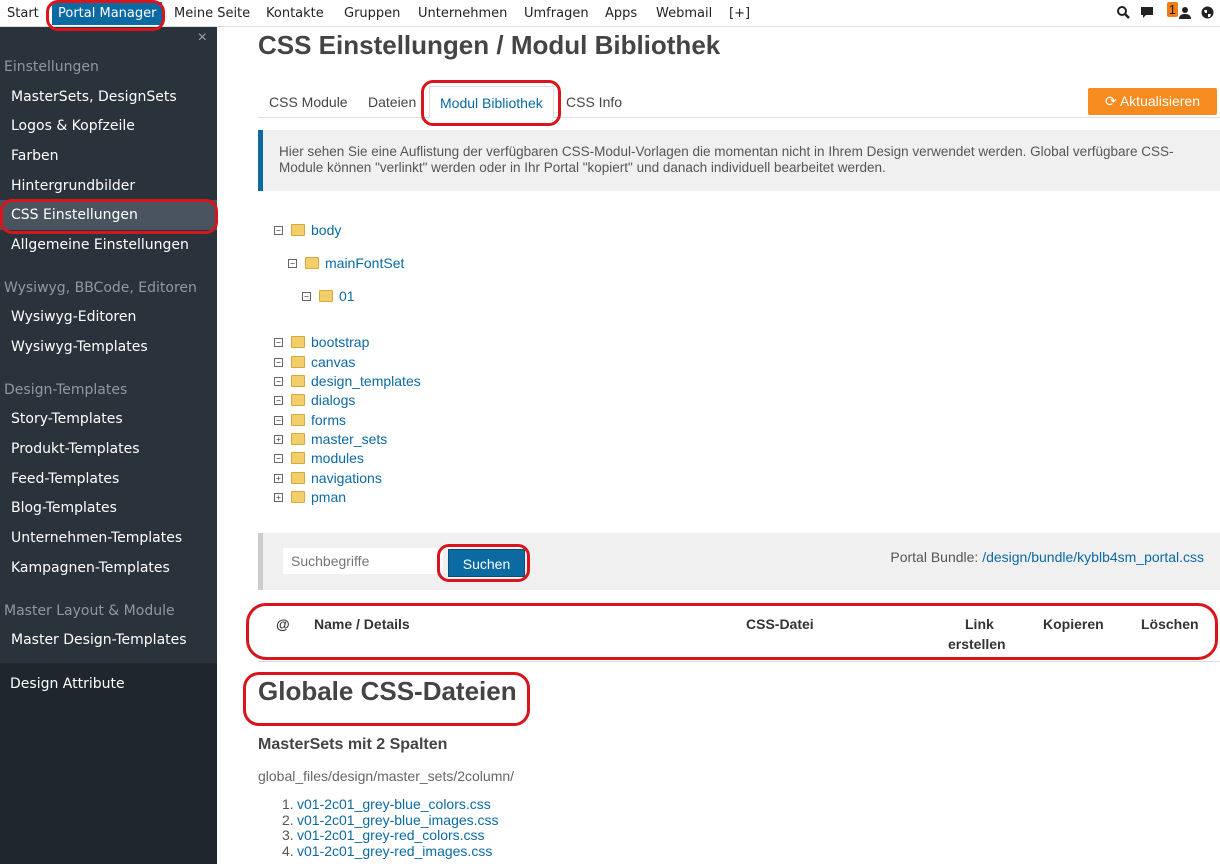 Image resolution: width=1220 pixels, height=864 pixels. I want to click on sidebar-item-hintergrund: Hintergrundbilder, so click(73, 186).